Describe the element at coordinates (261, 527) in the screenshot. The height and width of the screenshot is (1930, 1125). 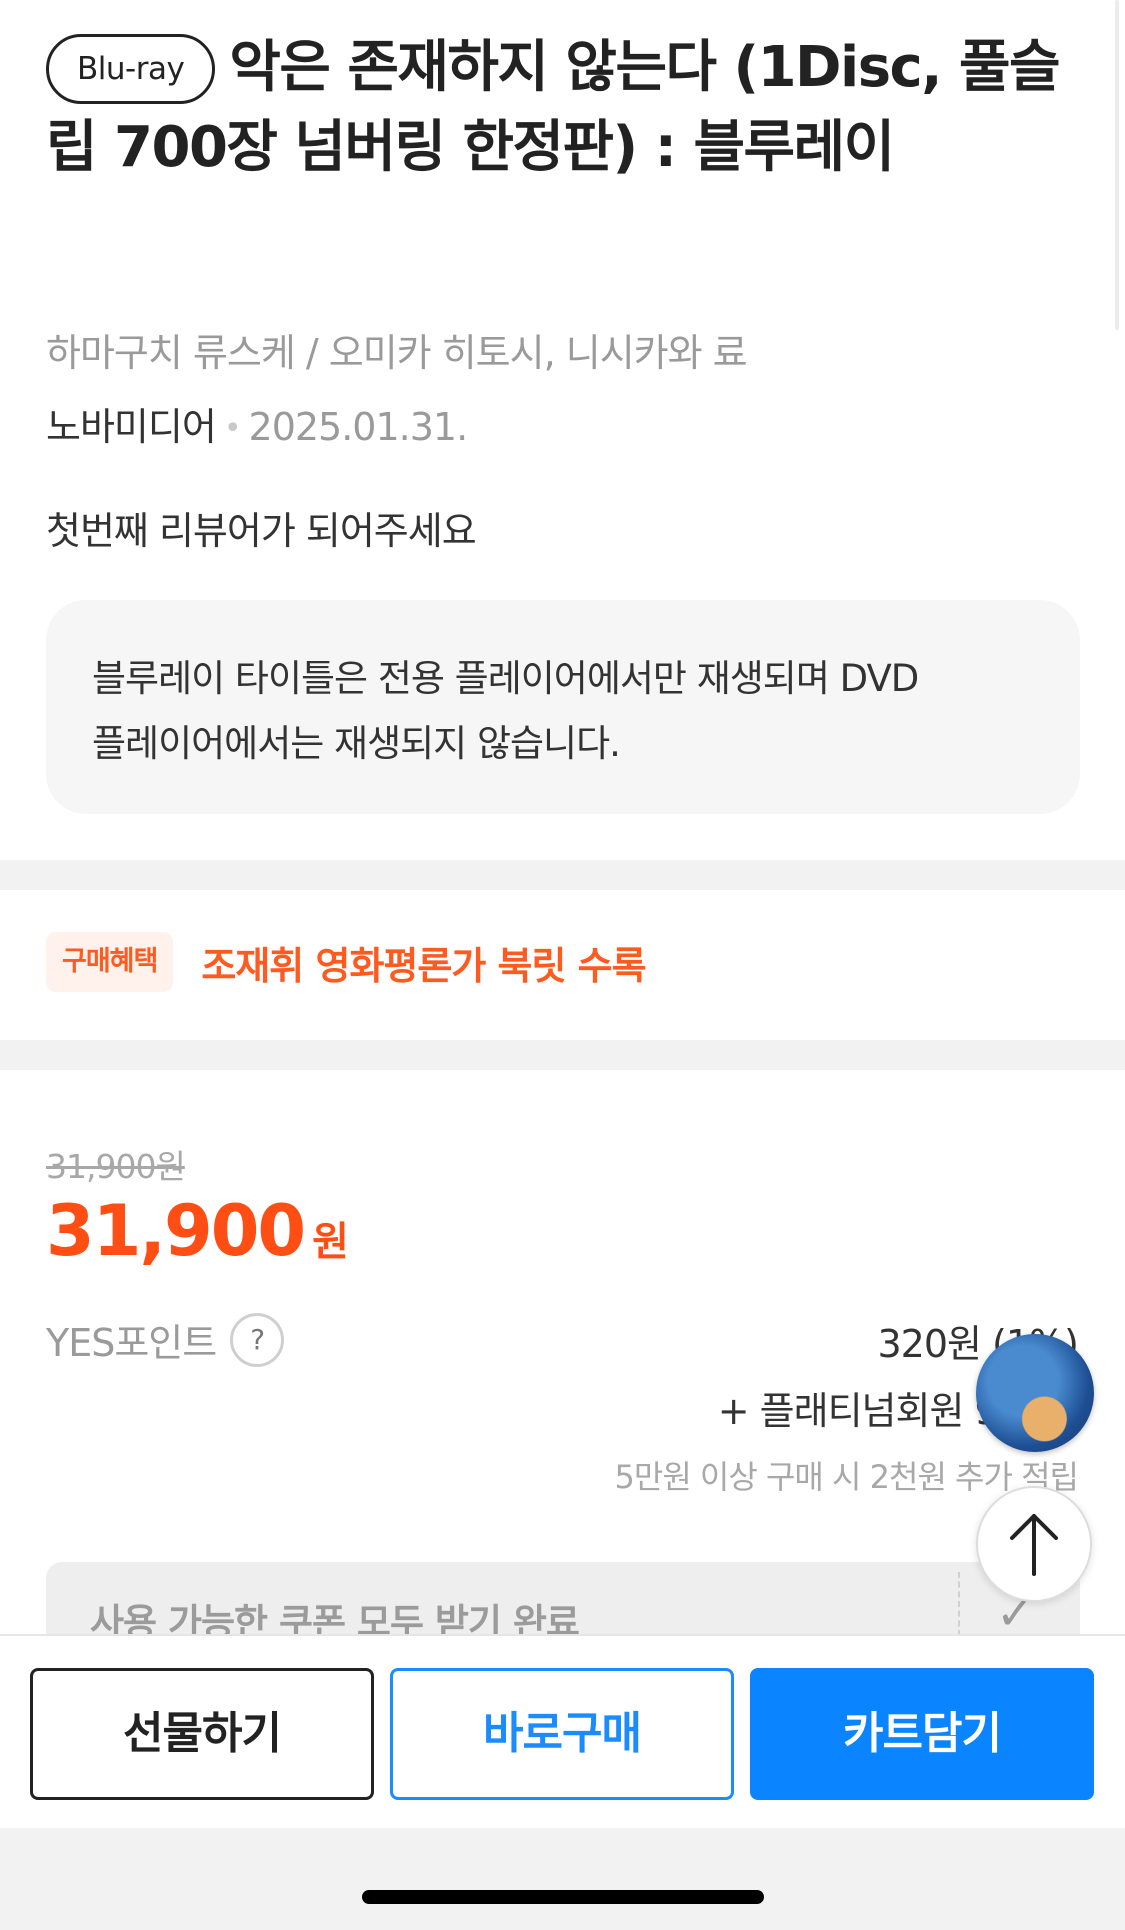
I see `first-reviewer-link: 첫번째 리뷰어가 되어주세요` at that location.